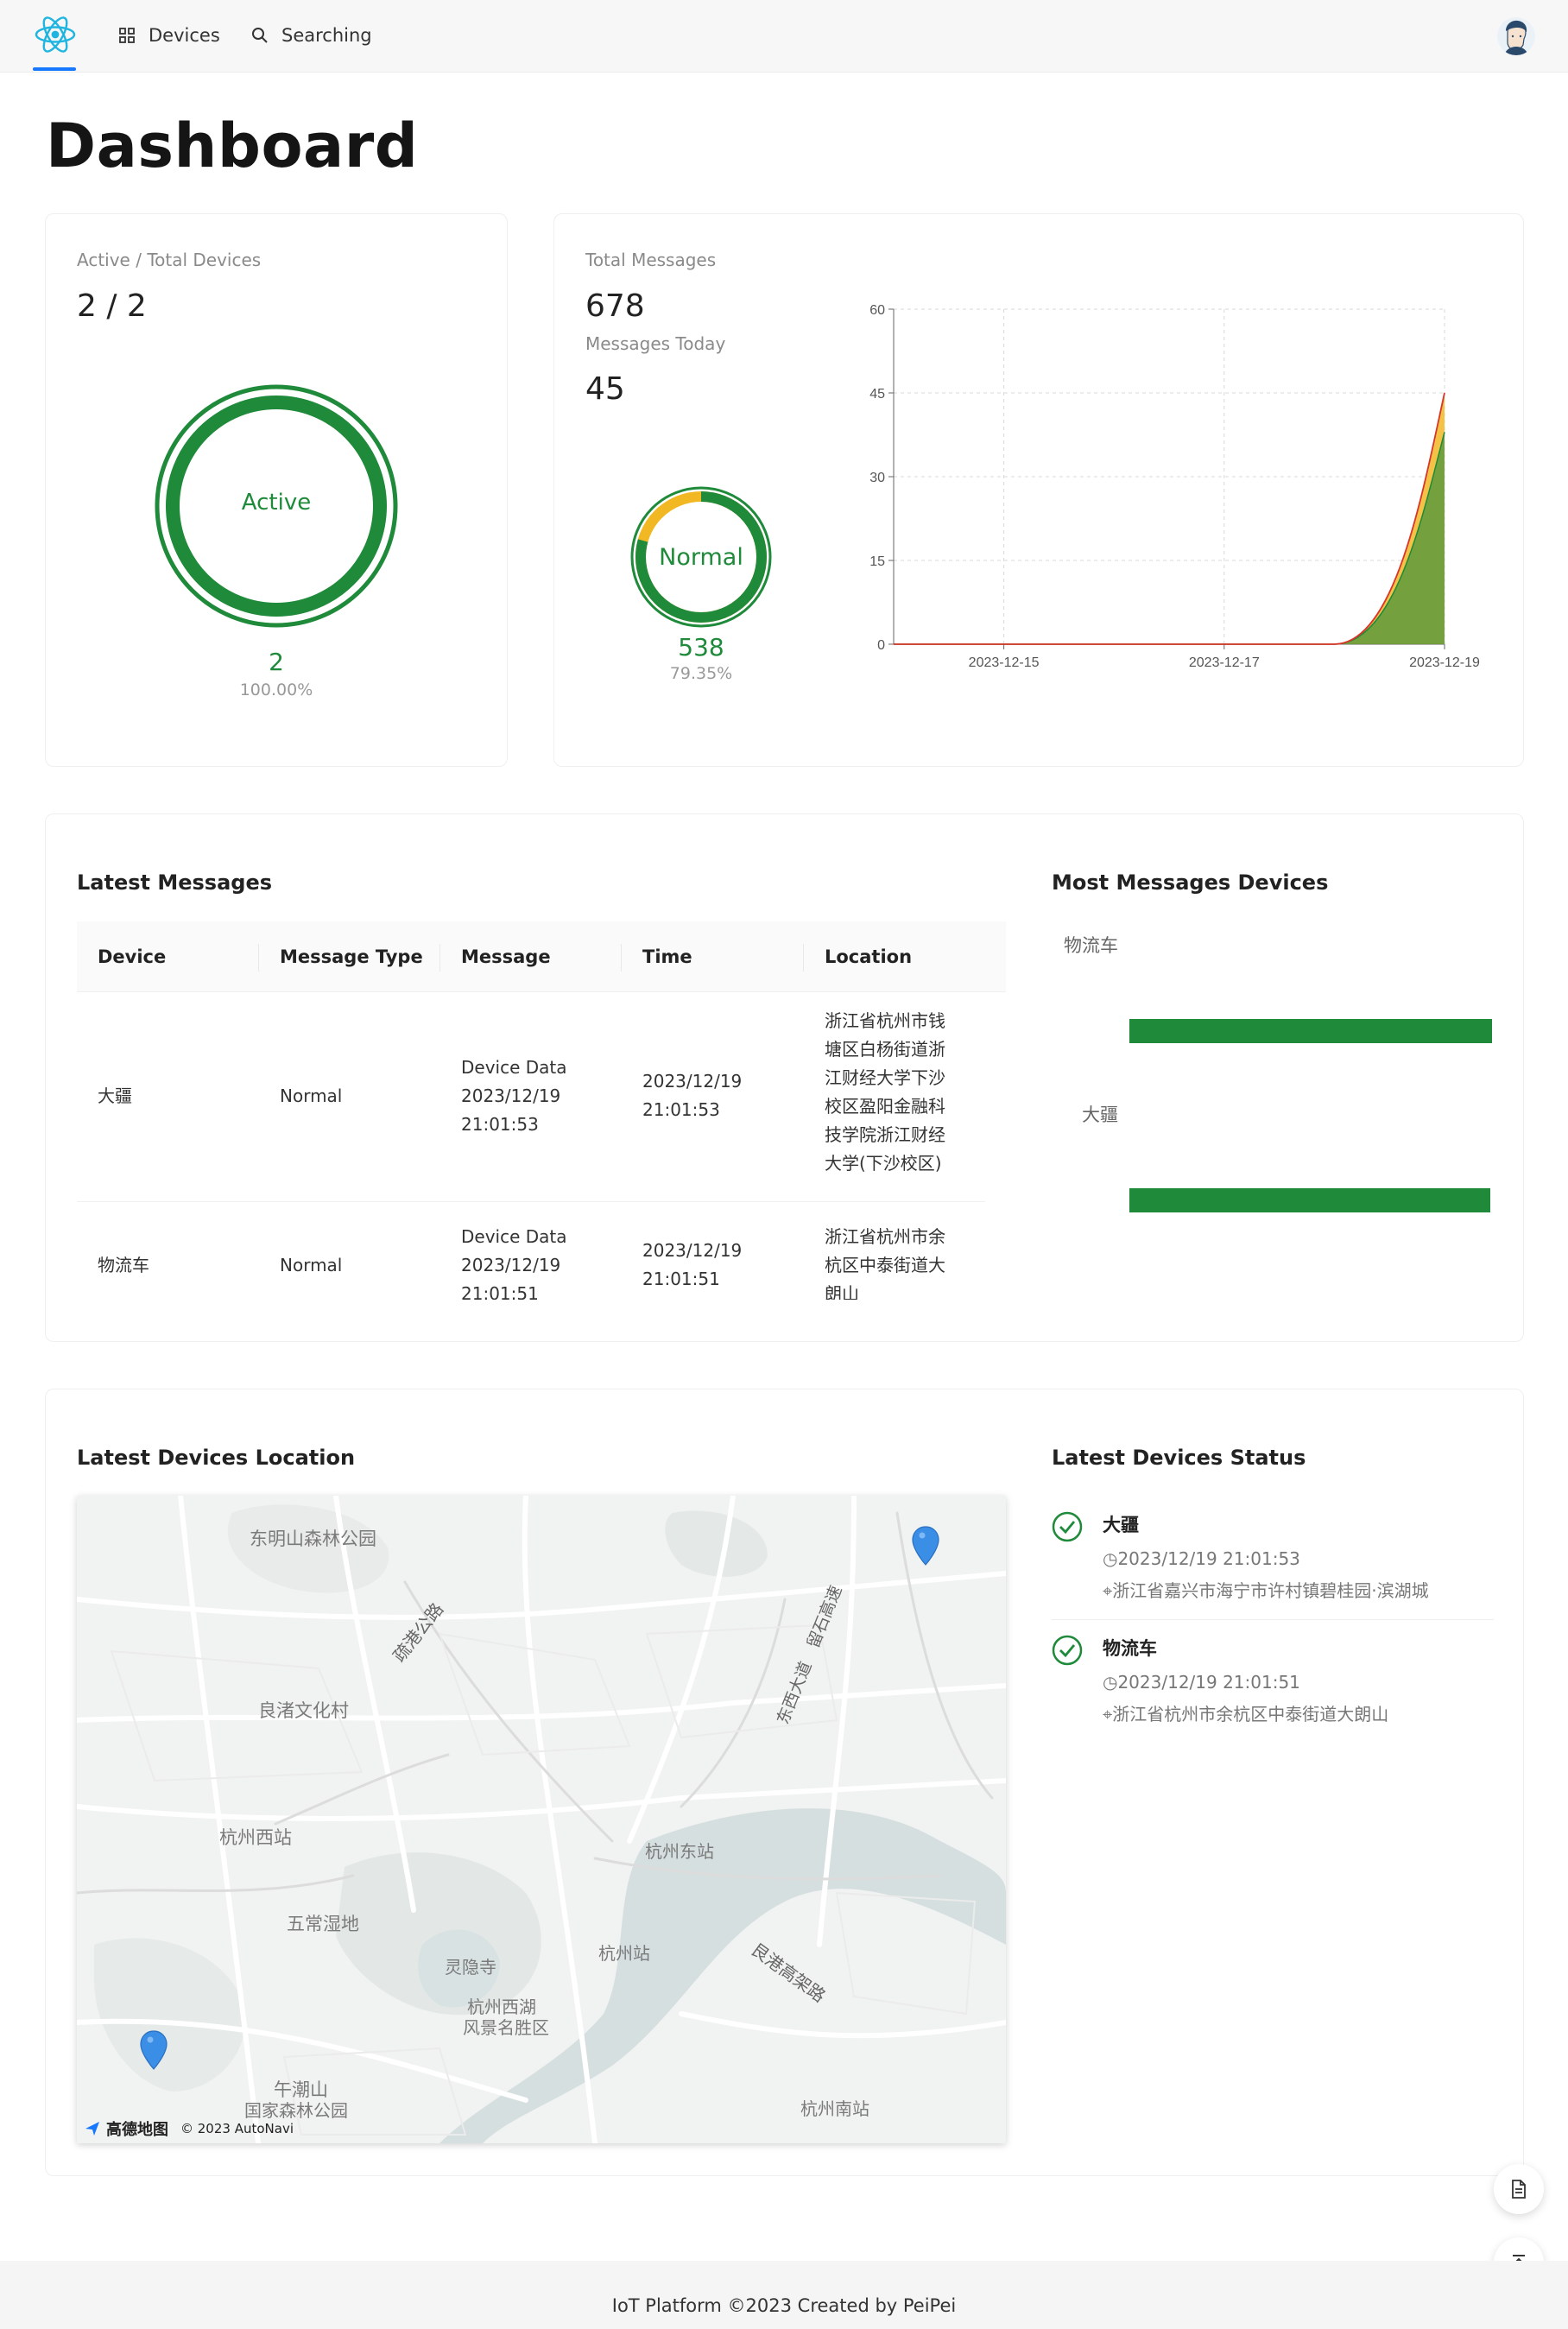  Describe the element at coordinates (233, 146) in the screenshot. I see `page-title: Dashboard` at that location.